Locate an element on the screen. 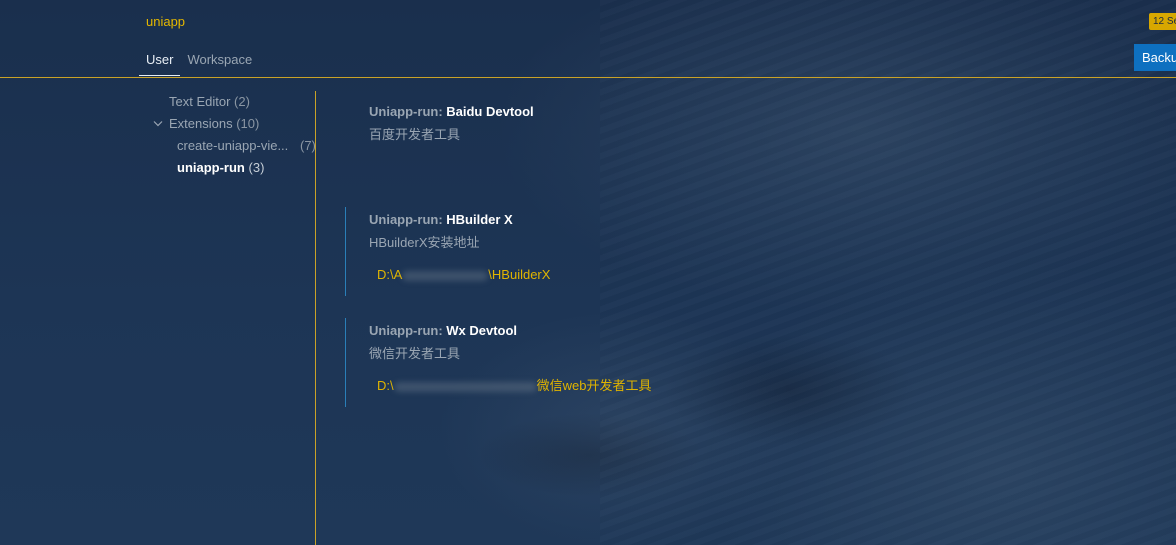 The image size is (1176, 545). toc-item-extensions: Extensions (10) is located at coordinates (227, 124).